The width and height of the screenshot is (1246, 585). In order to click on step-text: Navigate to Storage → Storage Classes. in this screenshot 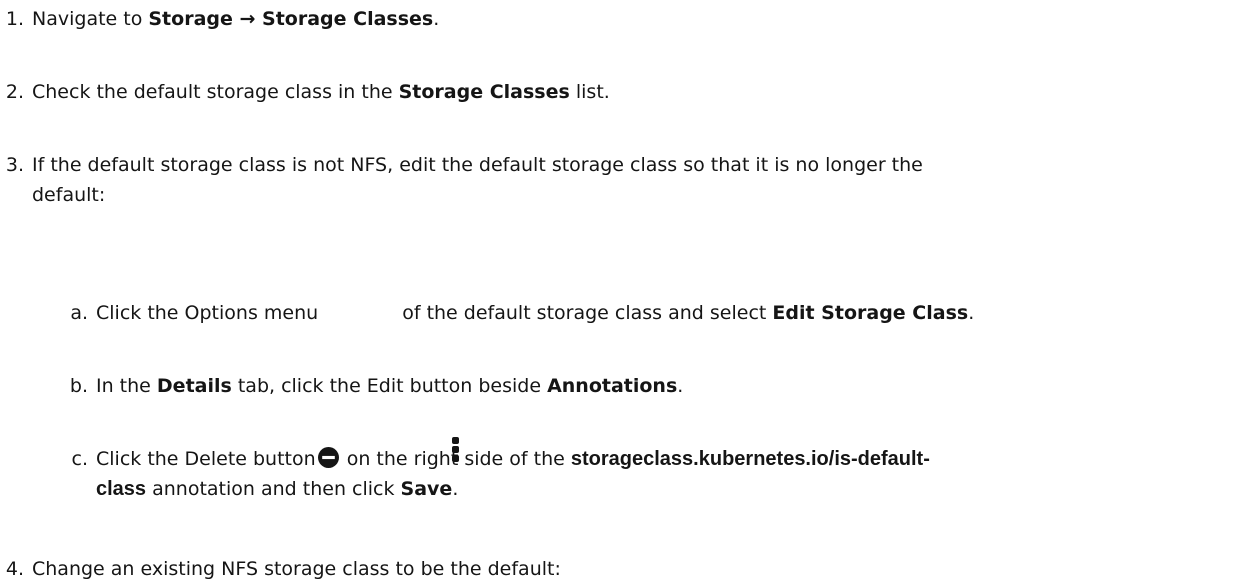, I will do `click(235, 19)`.